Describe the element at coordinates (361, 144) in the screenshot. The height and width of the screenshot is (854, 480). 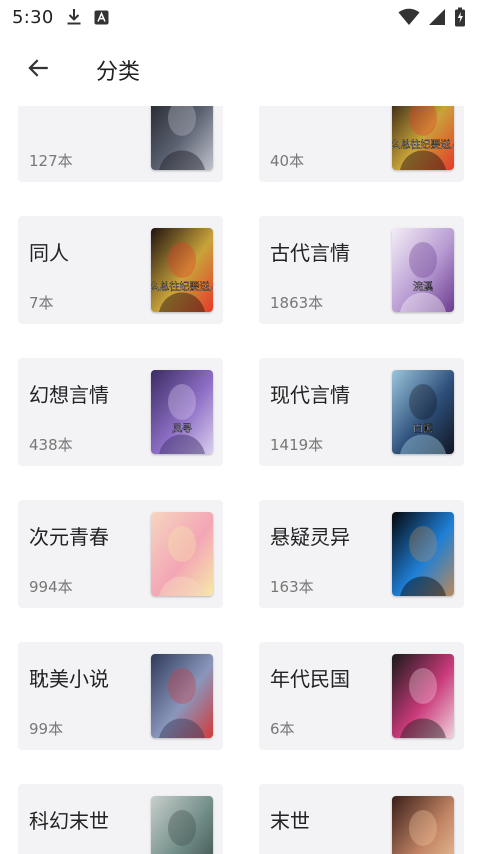
I see `category-card: 40本 怎么总往妃要送人?` at that location.